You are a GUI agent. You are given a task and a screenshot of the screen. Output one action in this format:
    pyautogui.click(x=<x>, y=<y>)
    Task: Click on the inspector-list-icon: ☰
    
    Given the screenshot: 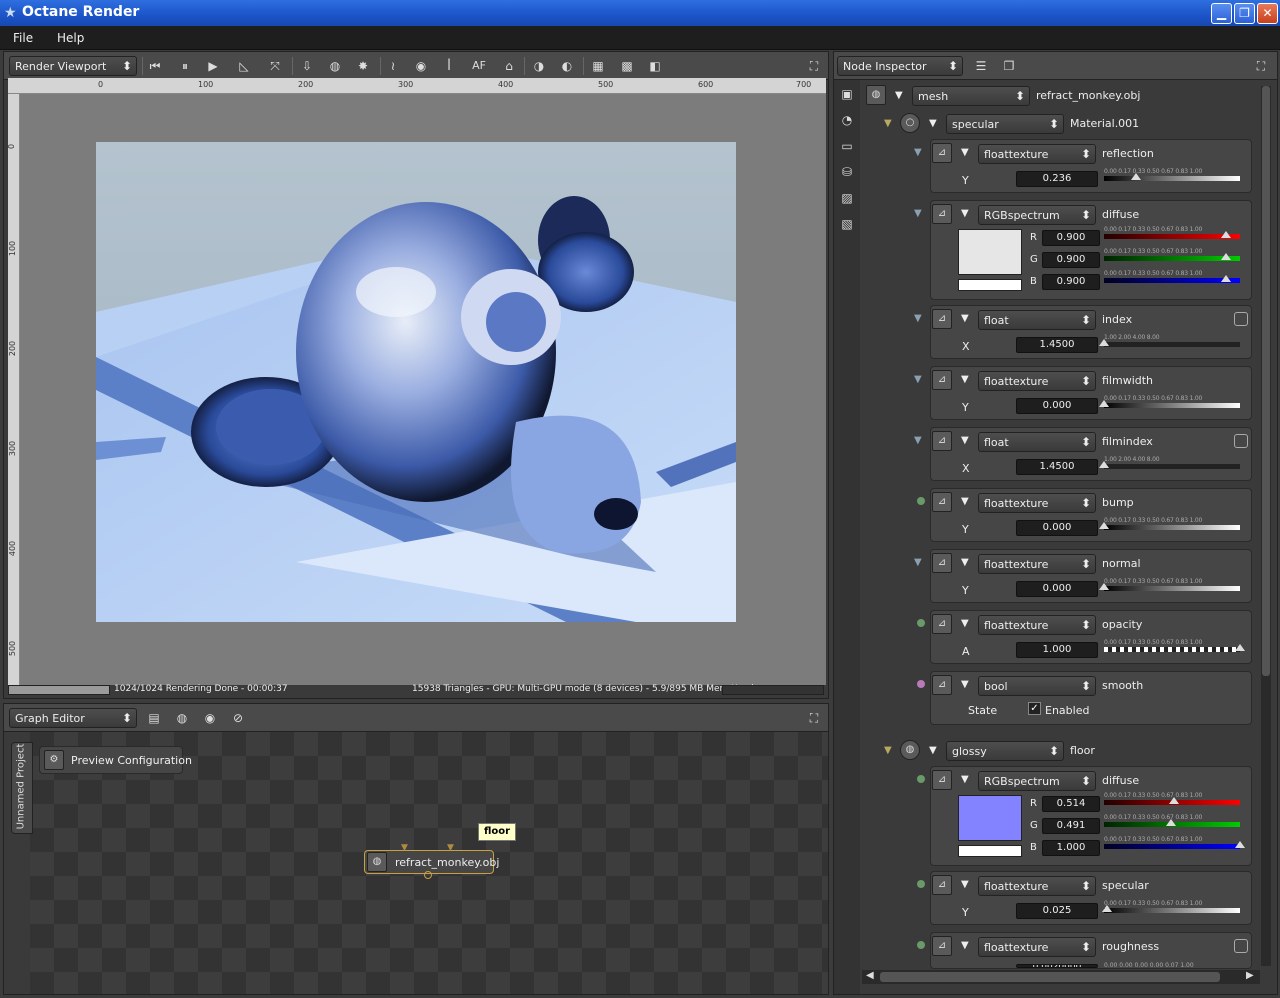 What is the action you would take?
    pyautogui.click(x=981, y=66)
    